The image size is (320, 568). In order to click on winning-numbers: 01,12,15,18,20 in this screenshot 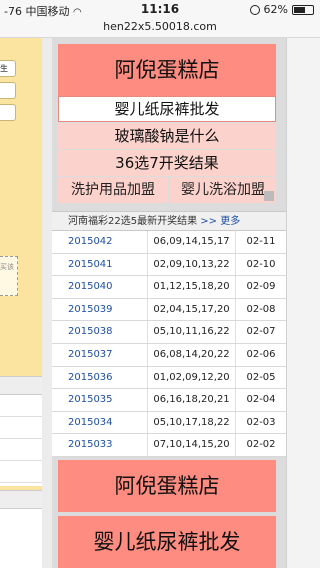, I will do `click(192, 287)`.